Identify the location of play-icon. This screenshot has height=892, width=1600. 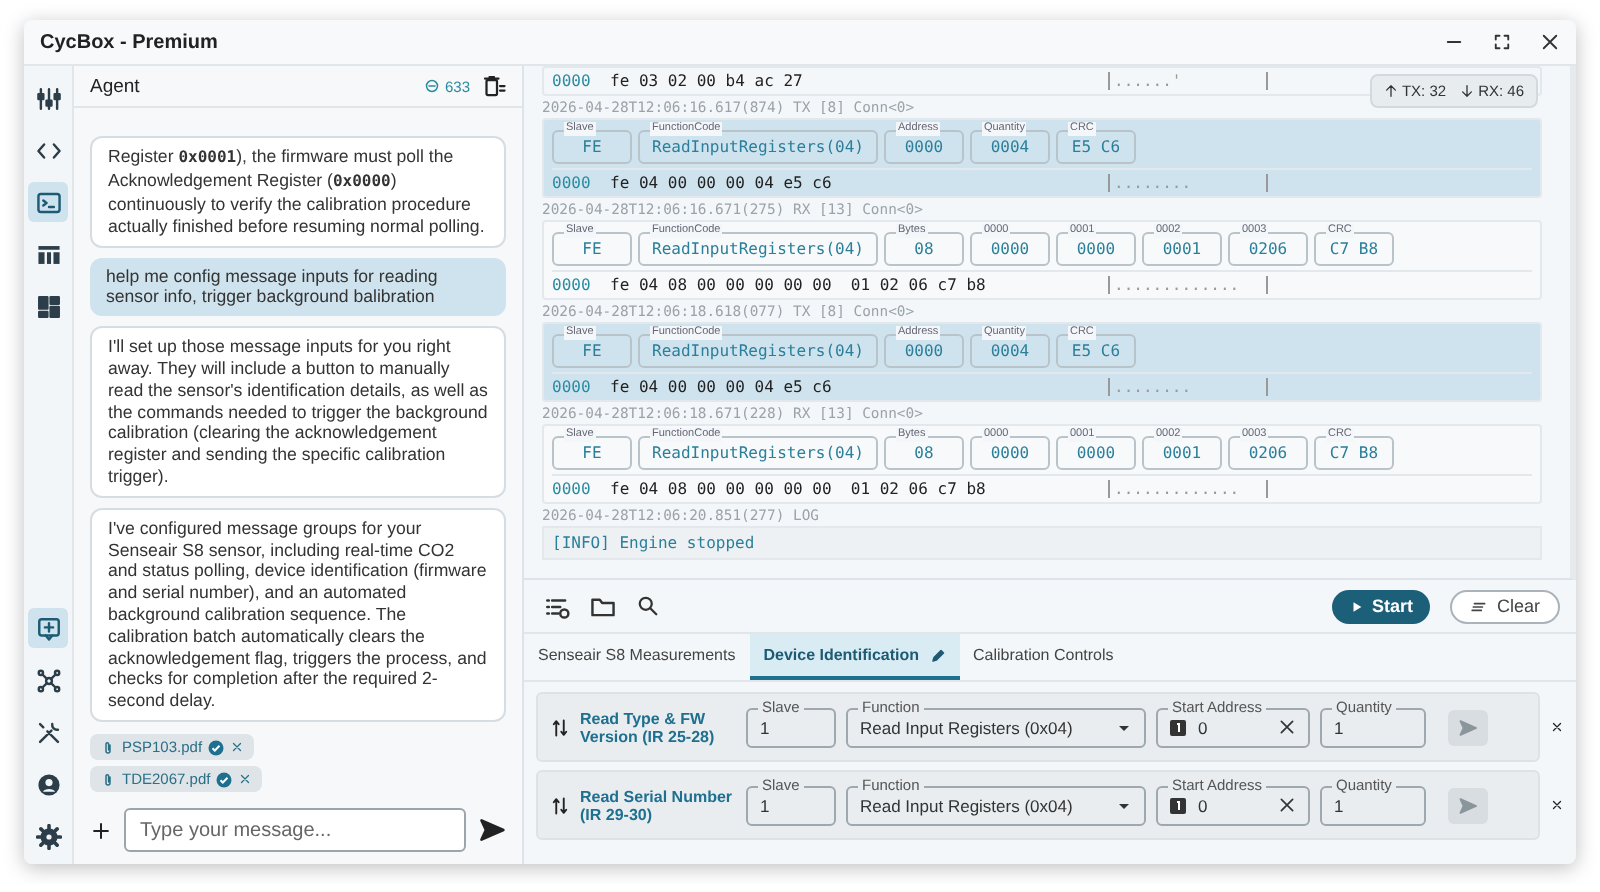
(1356, 606).